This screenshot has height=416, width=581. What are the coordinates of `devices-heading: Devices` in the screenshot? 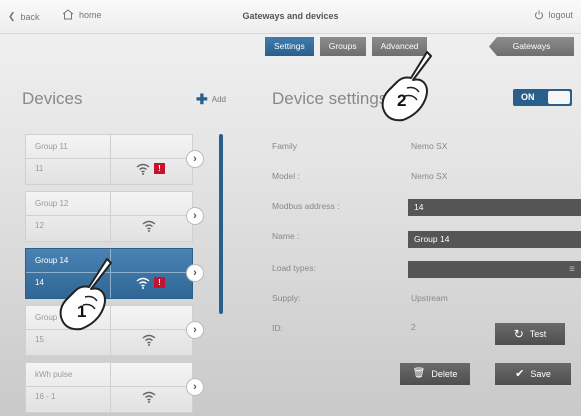 It's located at (52, 98).